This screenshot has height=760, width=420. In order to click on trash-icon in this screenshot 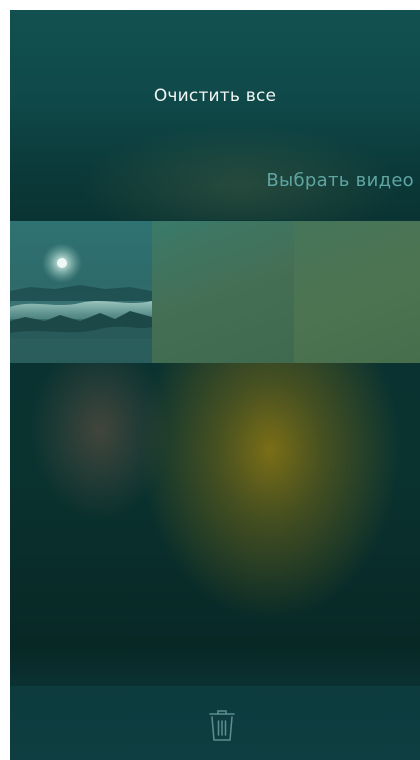, I will do `click(222, 725)`.